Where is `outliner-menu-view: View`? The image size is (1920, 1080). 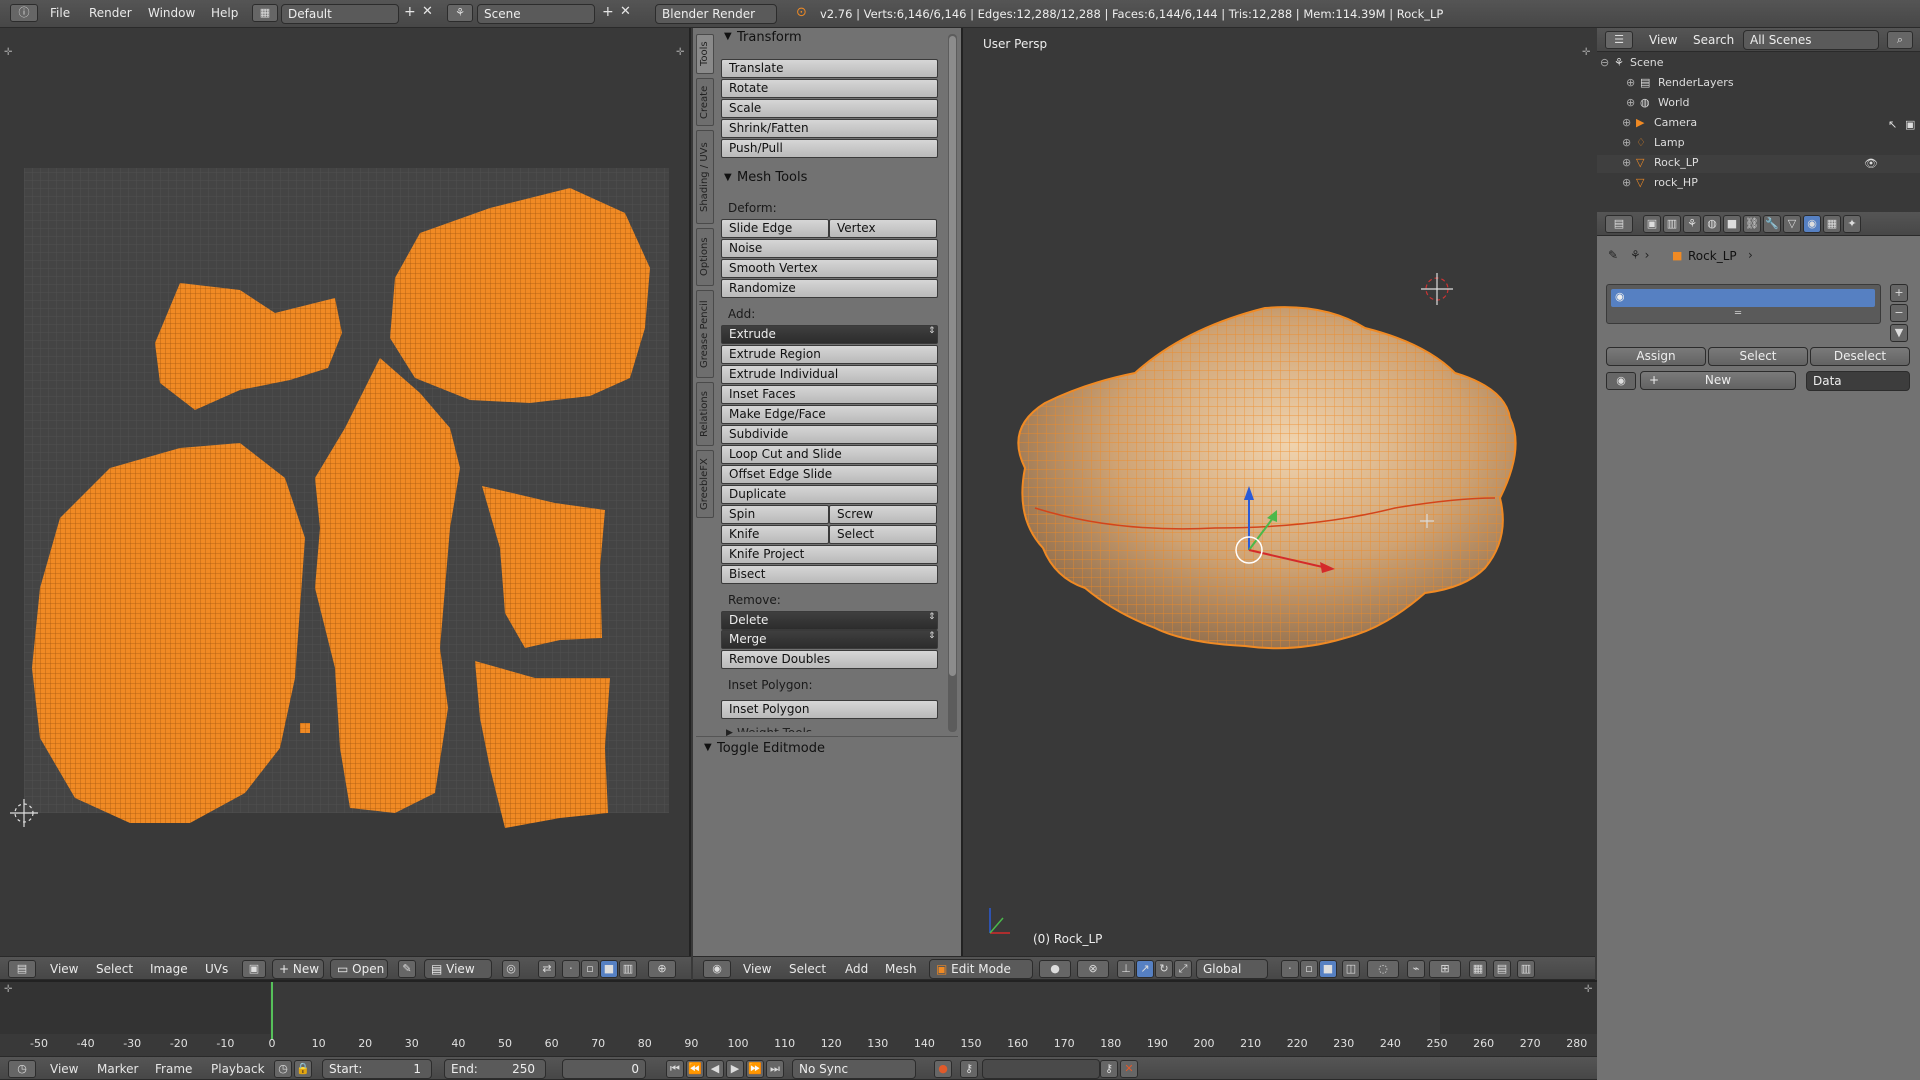
outliner-menu-view: View is located at coordinates (1663, 40).